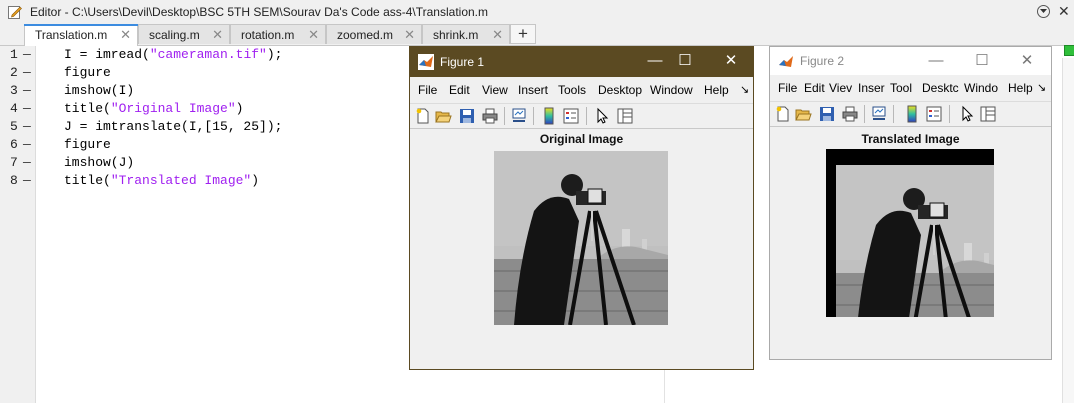 The width and height of the screenshot is (1074, 403). I want to click on minimize-button: —, so click(936, 61).